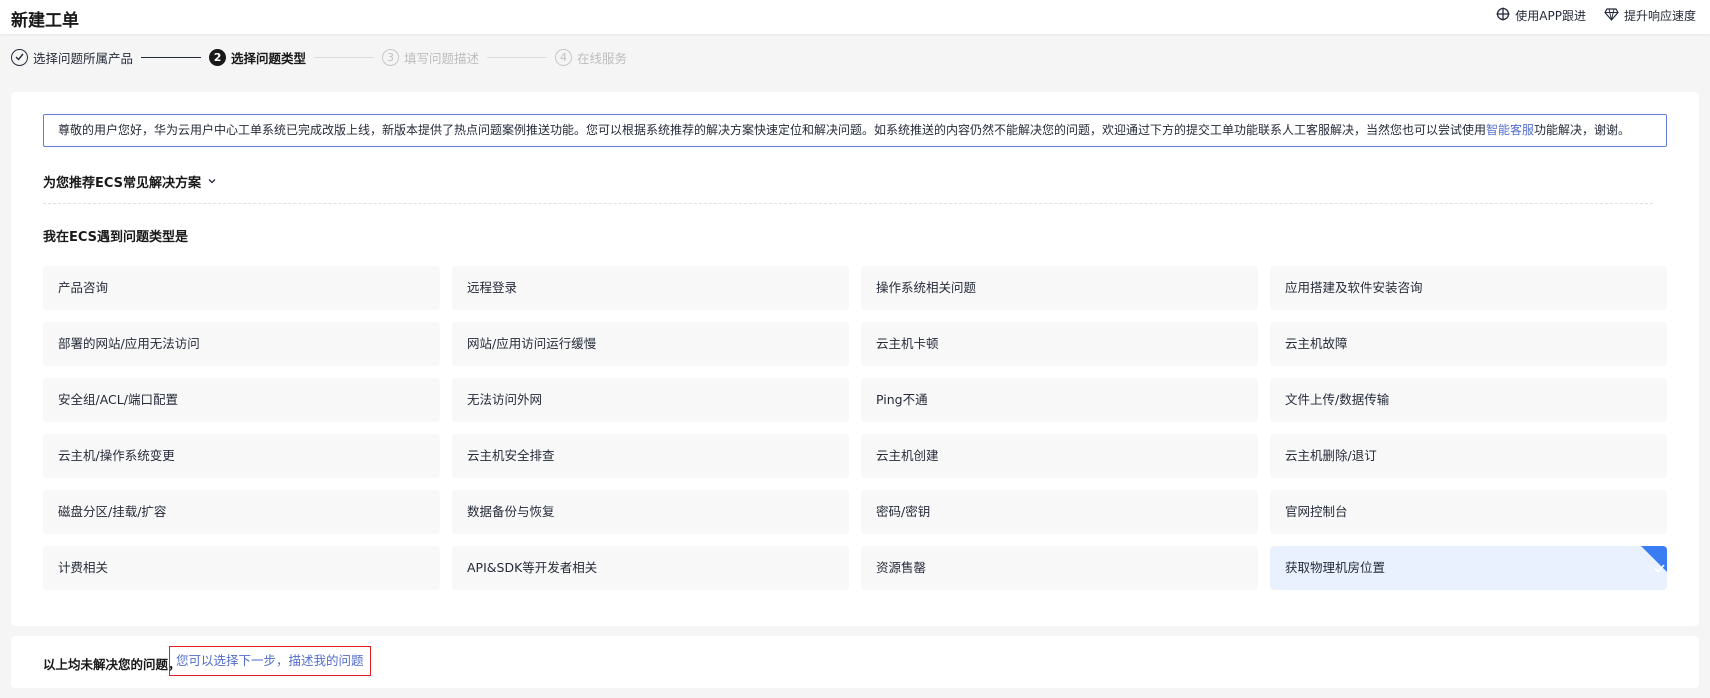  I want to click on boost-response-button: 提升响应速度, so click(1650, 15).